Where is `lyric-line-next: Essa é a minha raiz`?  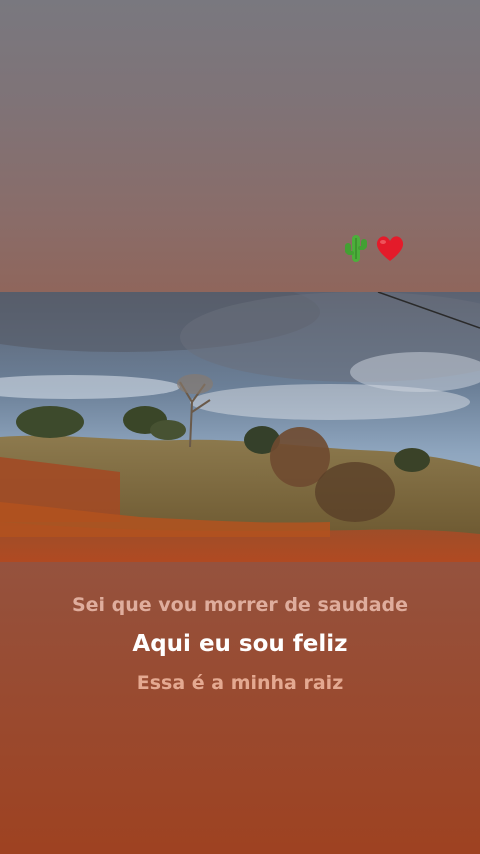 lyric-line-next: Essa é a minha raiz is located at coordinates (240, 683).